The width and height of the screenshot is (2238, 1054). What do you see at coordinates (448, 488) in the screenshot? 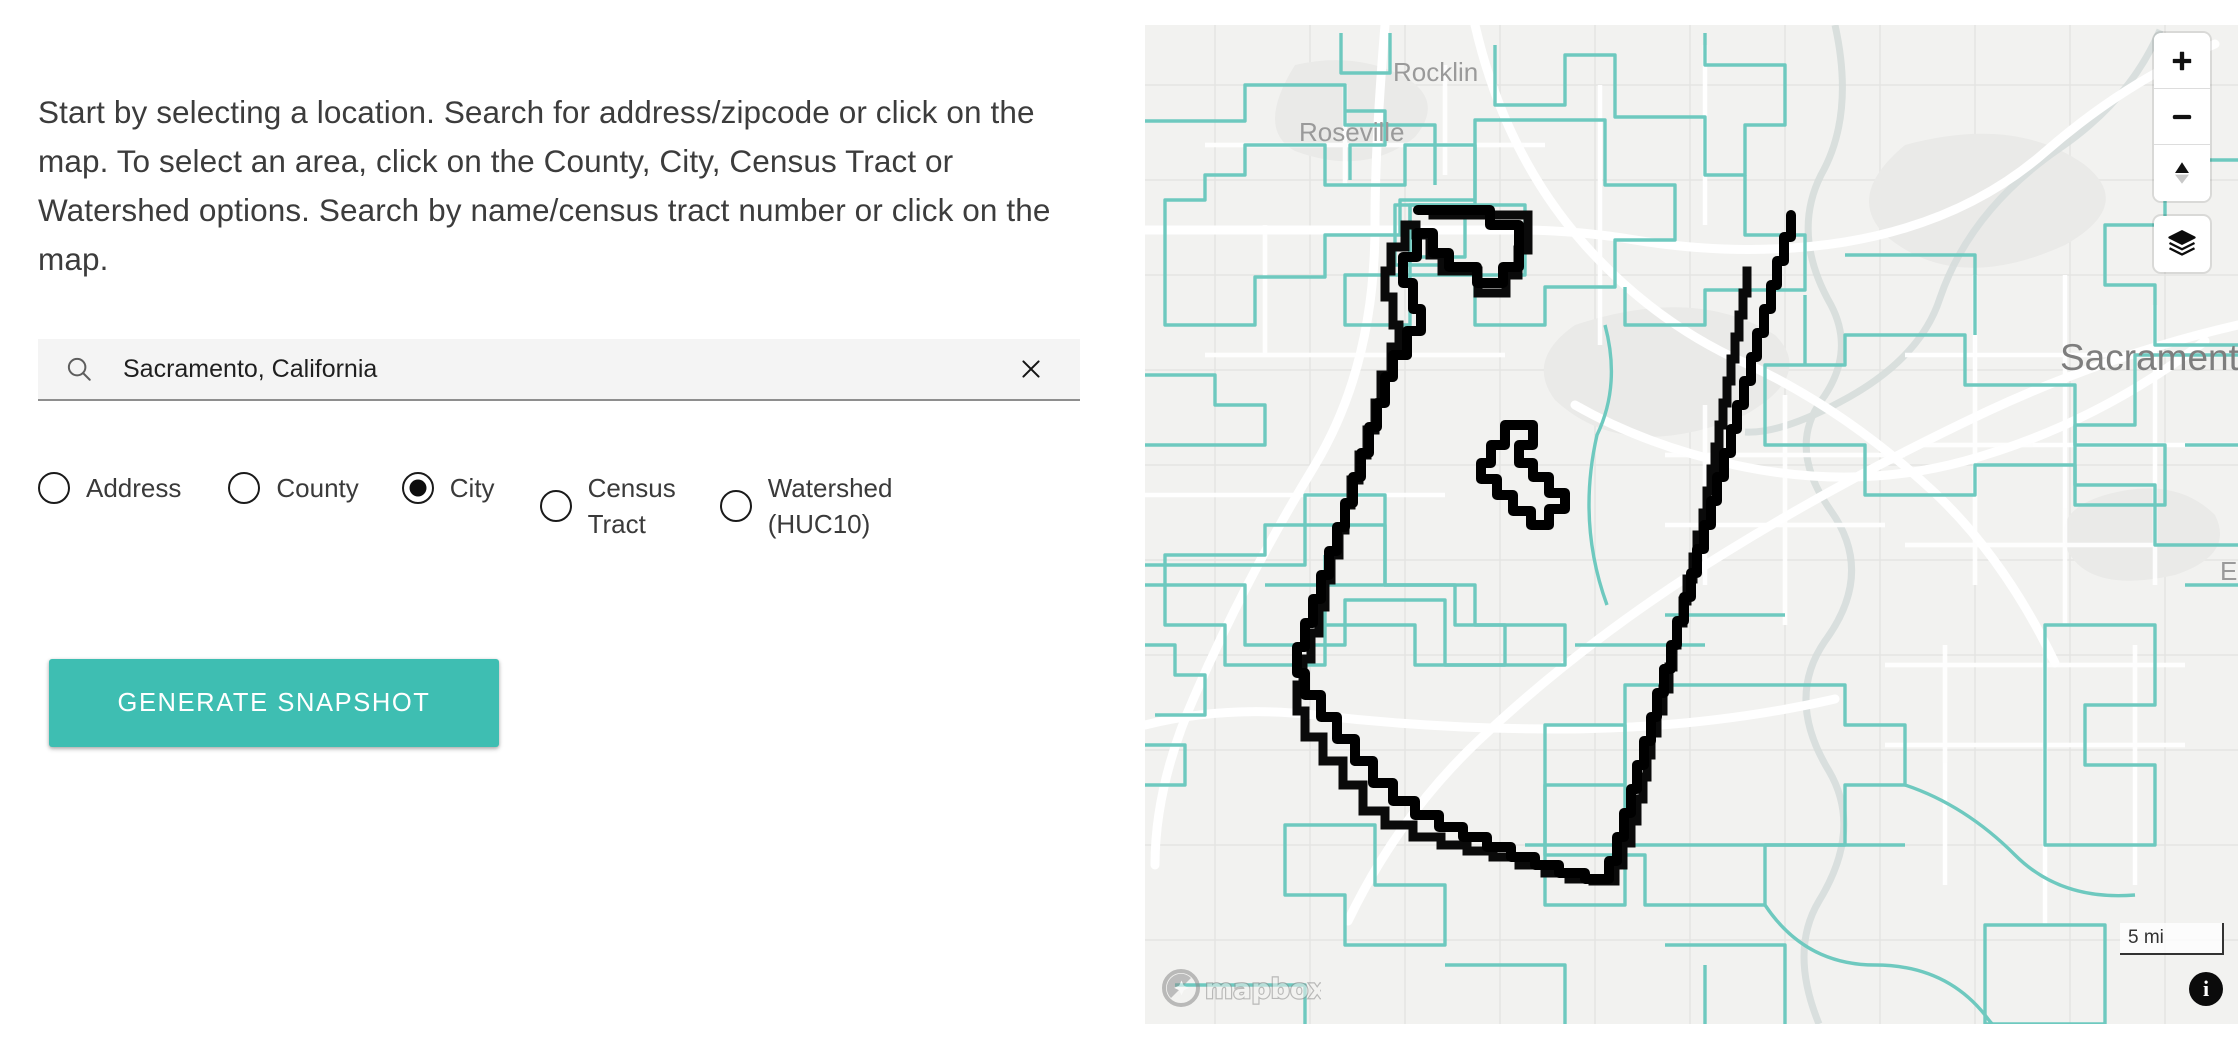
I see `radio-option-city: City` at bounding box center [448, 488].